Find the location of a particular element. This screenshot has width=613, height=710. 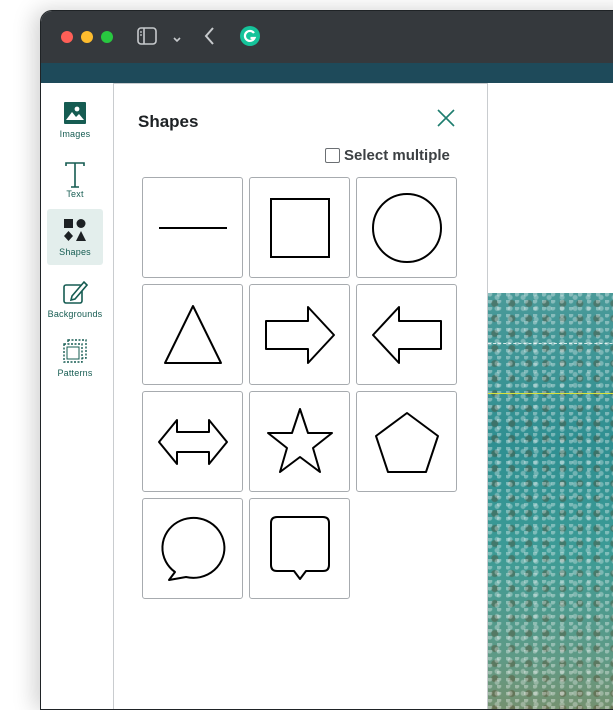

sidebar-item-patterns: Patterns is located at coordinates (75, 358).